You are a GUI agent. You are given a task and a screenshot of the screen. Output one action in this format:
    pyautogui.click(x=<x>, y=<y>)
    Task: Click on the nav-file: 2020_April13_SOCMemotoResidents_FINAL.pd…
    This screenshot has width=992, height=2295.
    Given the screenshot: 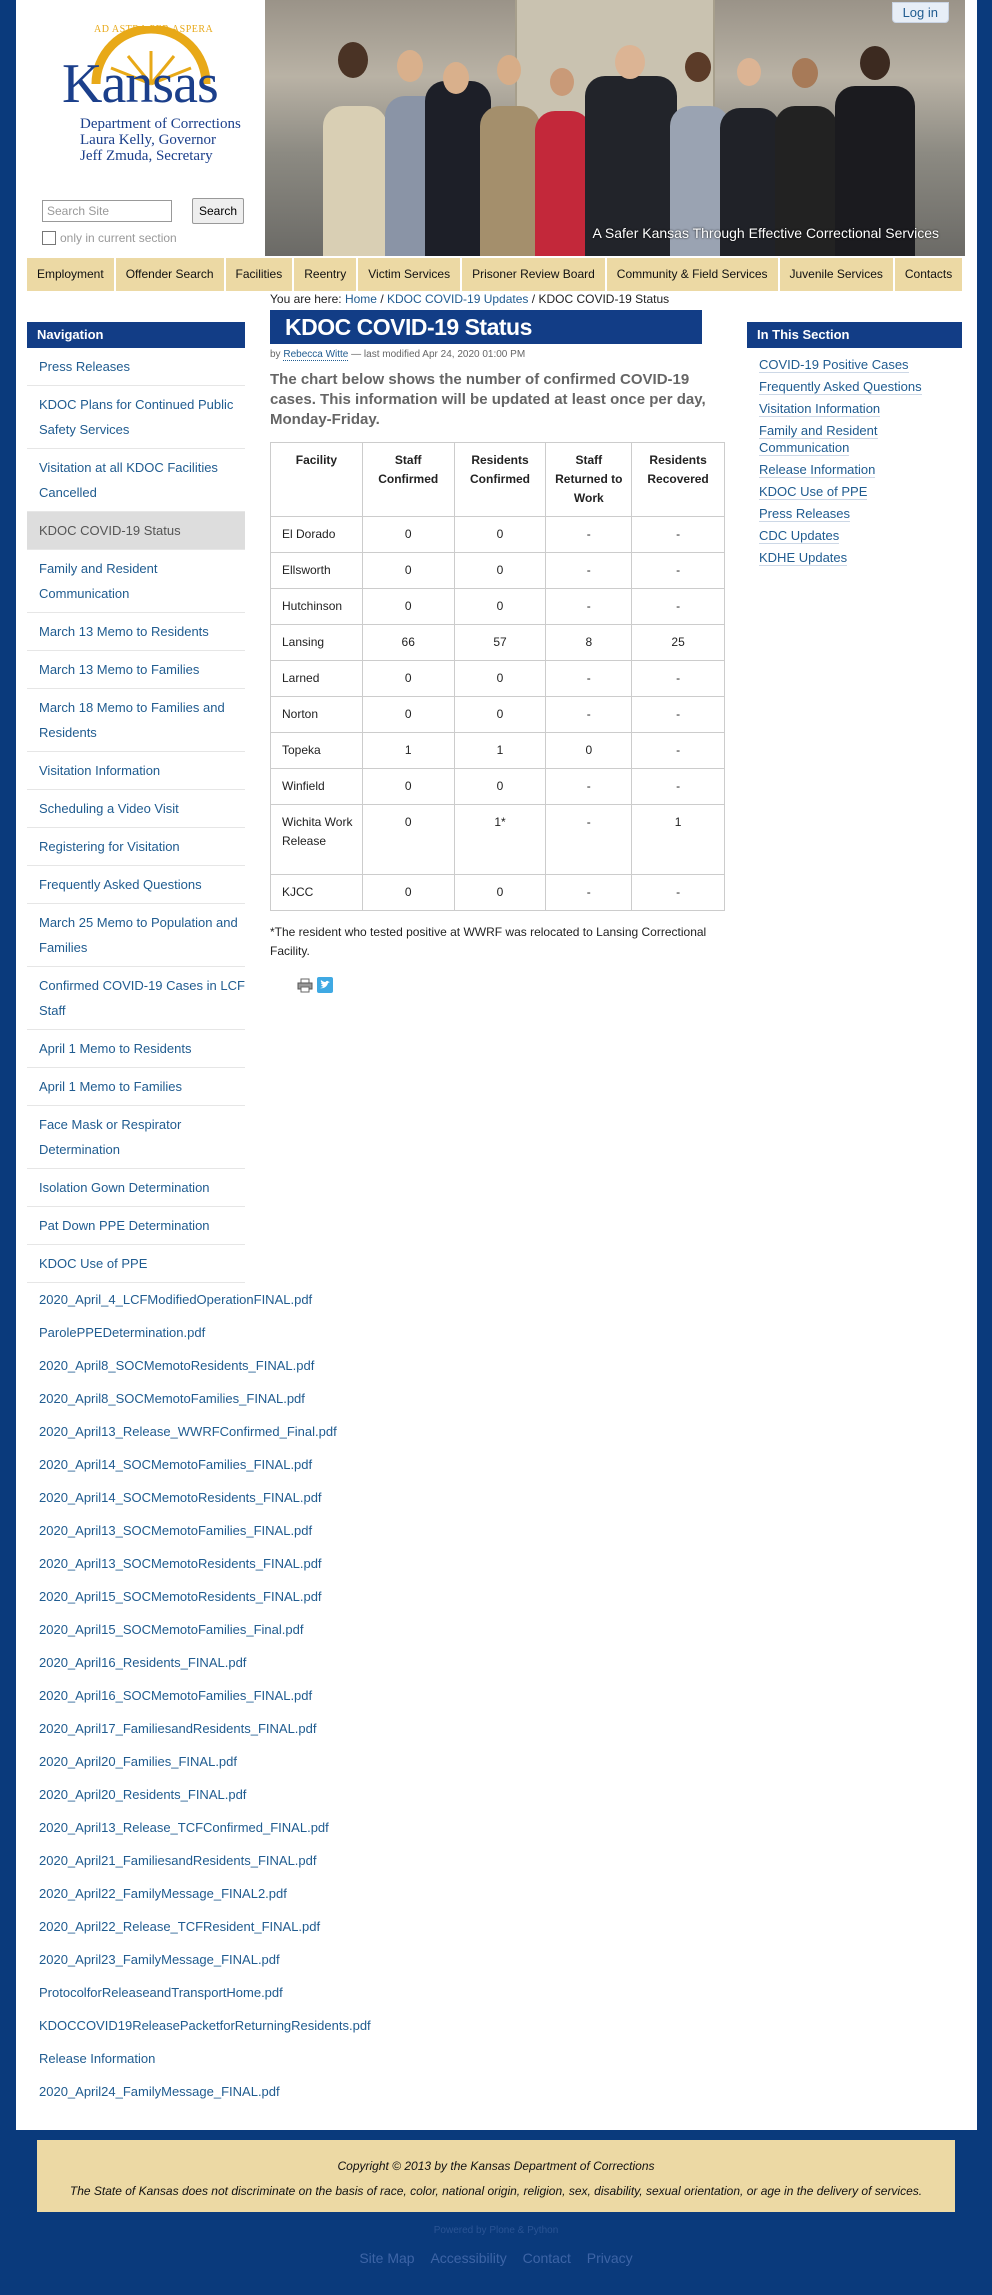 What is the action you would take?
    pyautogui.click(x=174, y=1563)
    